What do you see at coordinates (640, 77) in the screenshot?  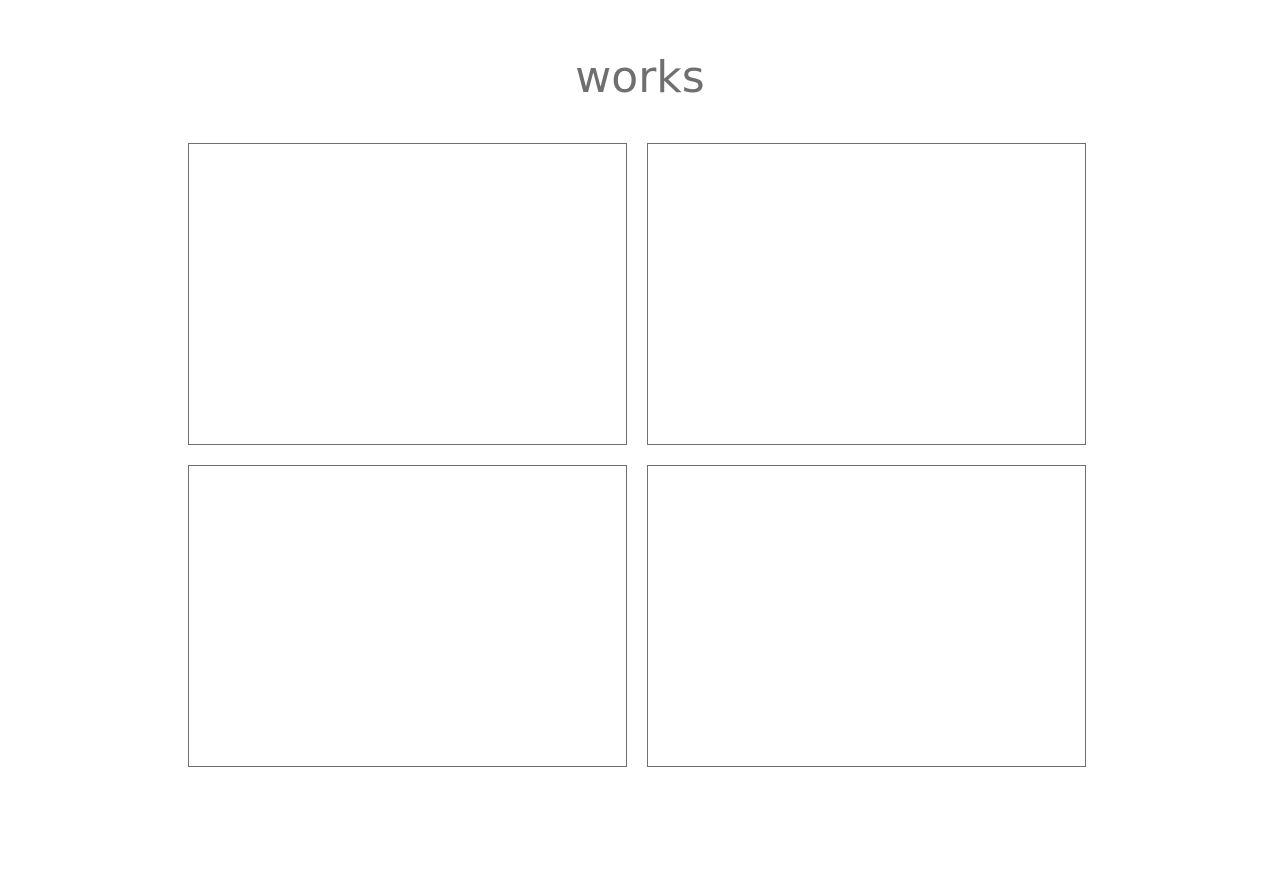 I see `page-title: works` at bounding box center [640, 77].